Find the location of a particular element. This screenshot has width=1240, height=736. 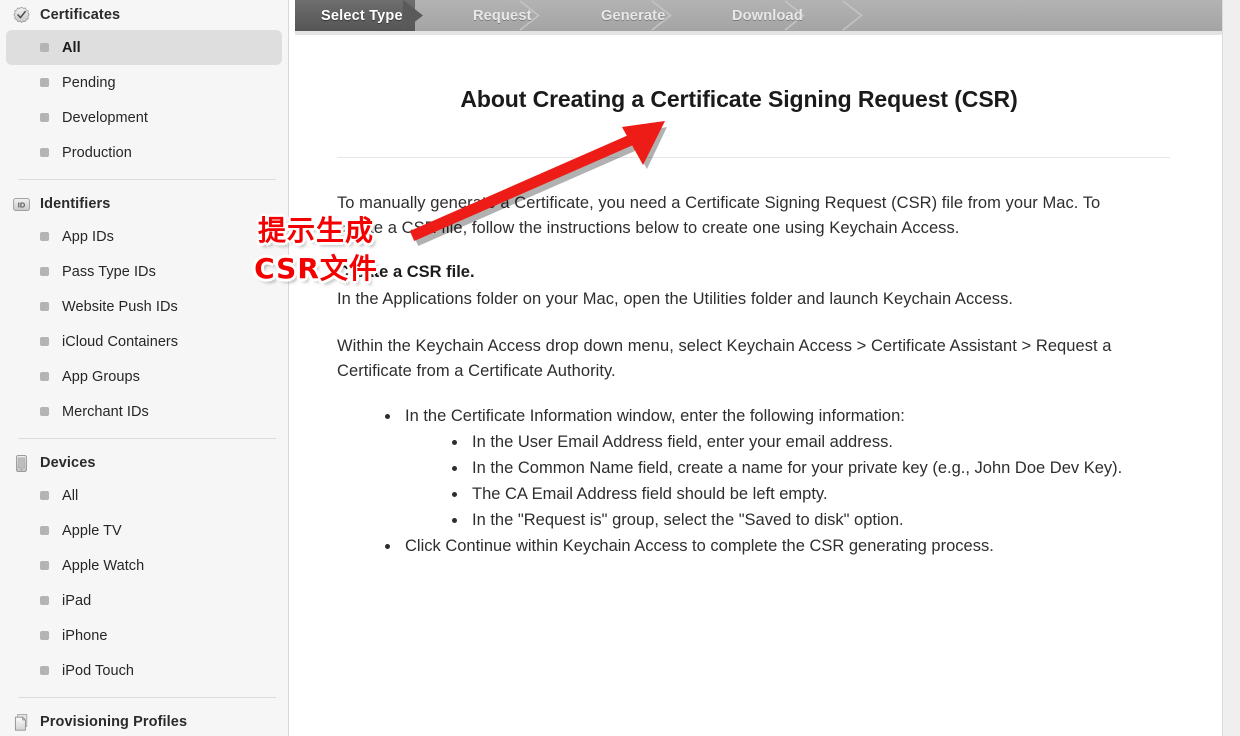

sidebar-item-label: Website Push IDs is located at coordinates (120, 306).